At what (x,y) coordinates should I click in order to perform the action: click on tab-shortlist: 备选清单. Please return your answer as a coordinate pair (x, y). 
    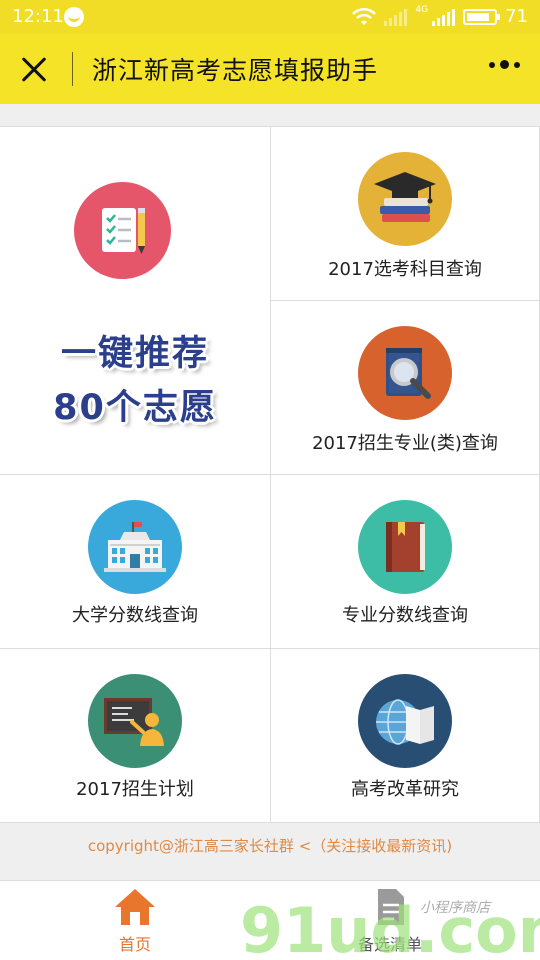
    Looking at the image, I should click on (390, 920).